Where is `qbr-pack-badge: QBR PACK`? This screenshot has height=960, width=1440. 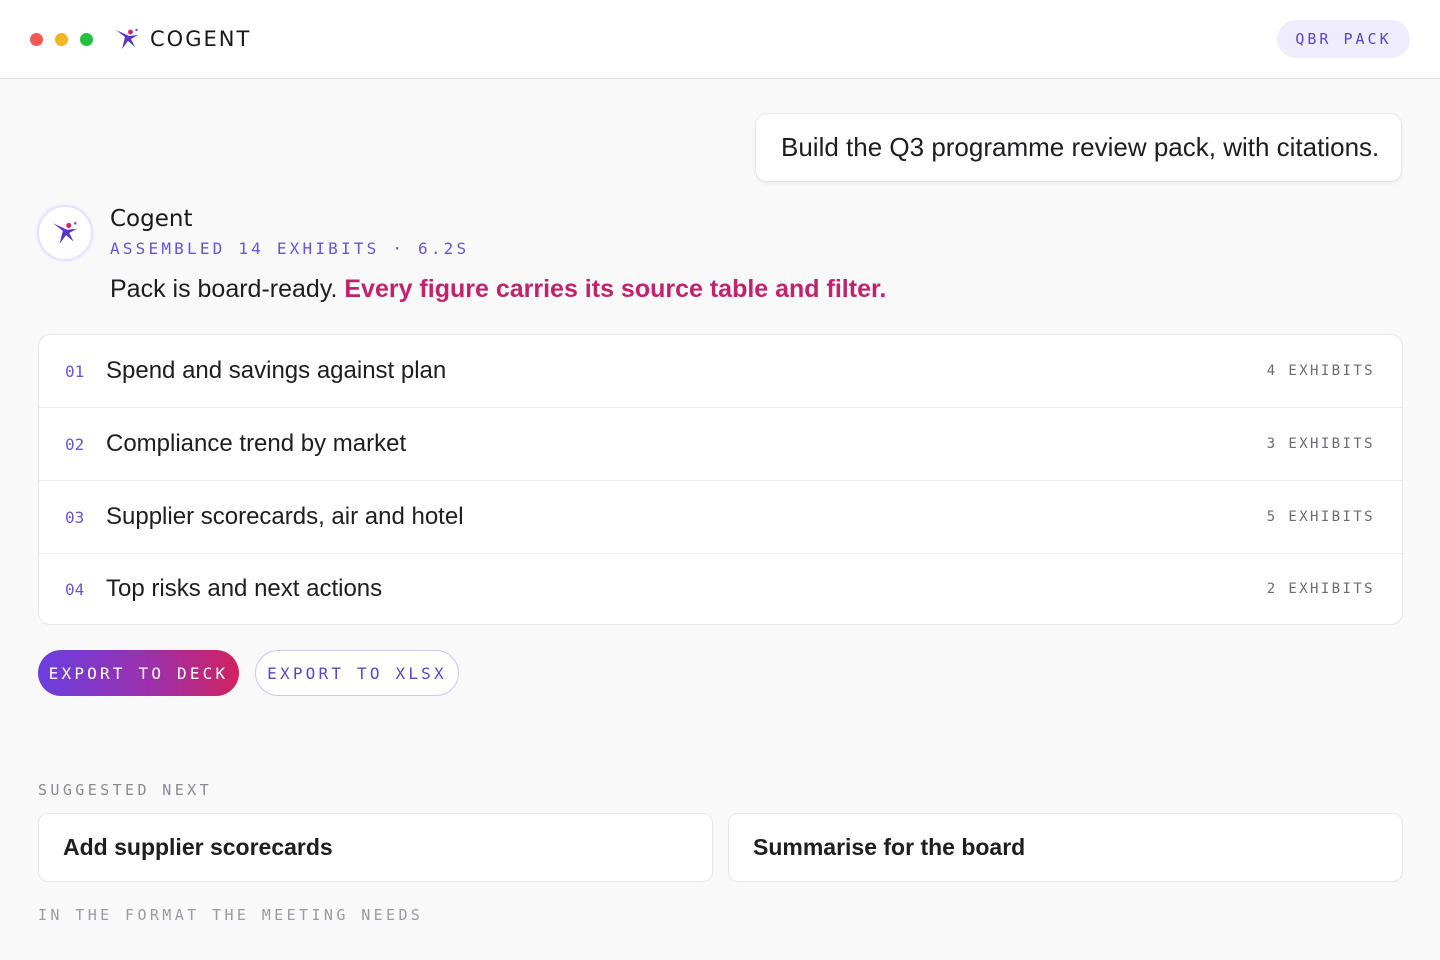
qbr-pack-badge: QBR PACK is located at coordinates (1343, 39).